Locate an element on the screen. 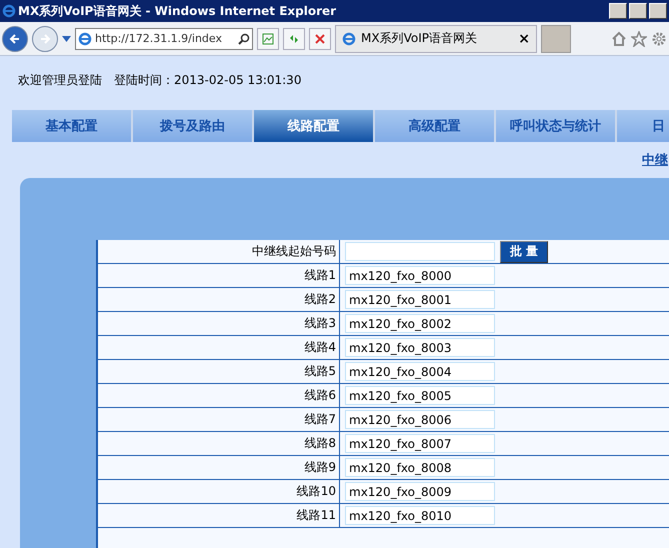 The image size is (669, 548). line-name-field: mx120_fxo_8007 is located at coordinates (420, 443).